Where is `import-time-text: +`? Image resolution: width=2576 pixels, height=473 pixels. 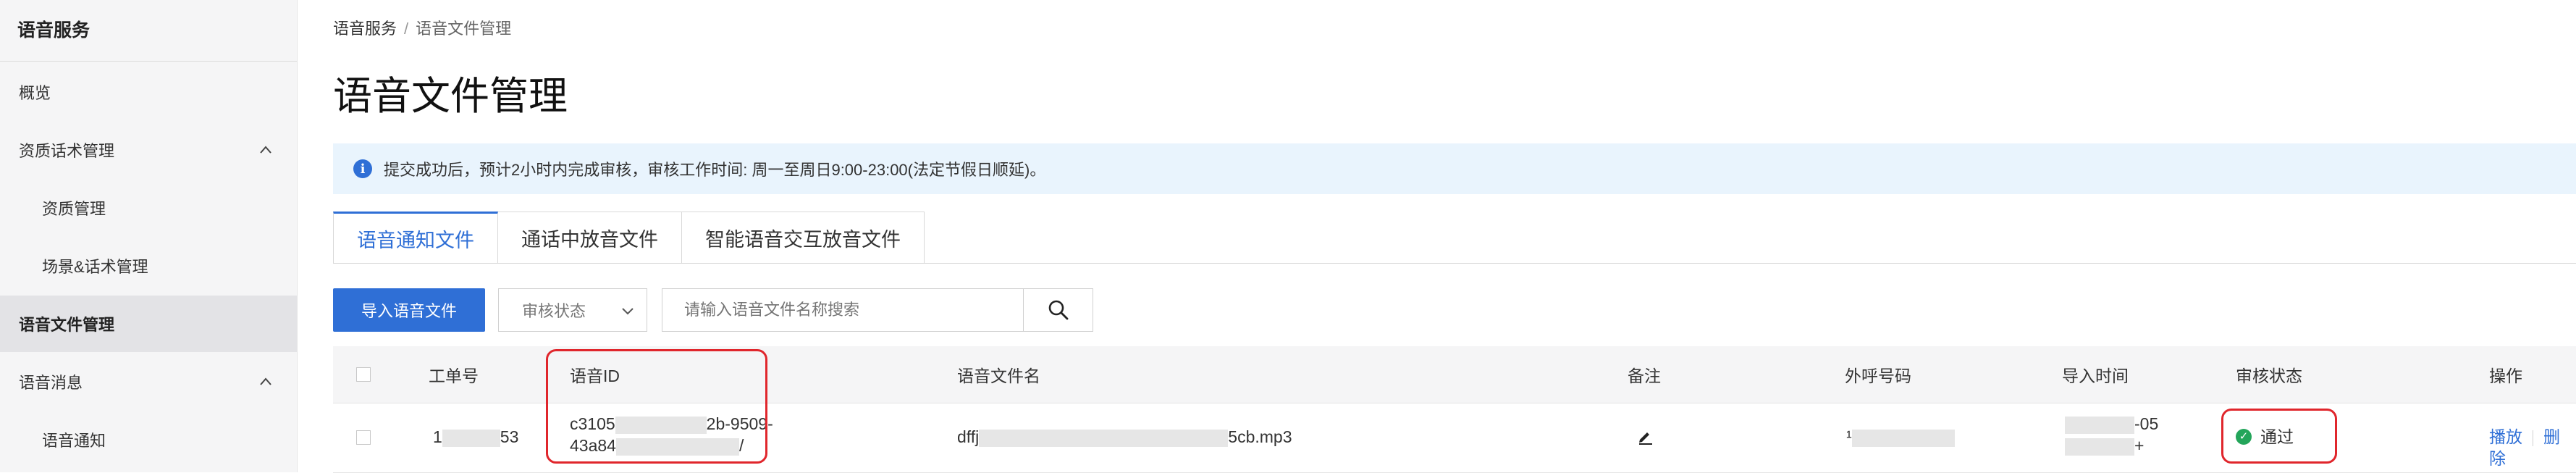
import-time-text: + is located at coordinates (2139, 445).